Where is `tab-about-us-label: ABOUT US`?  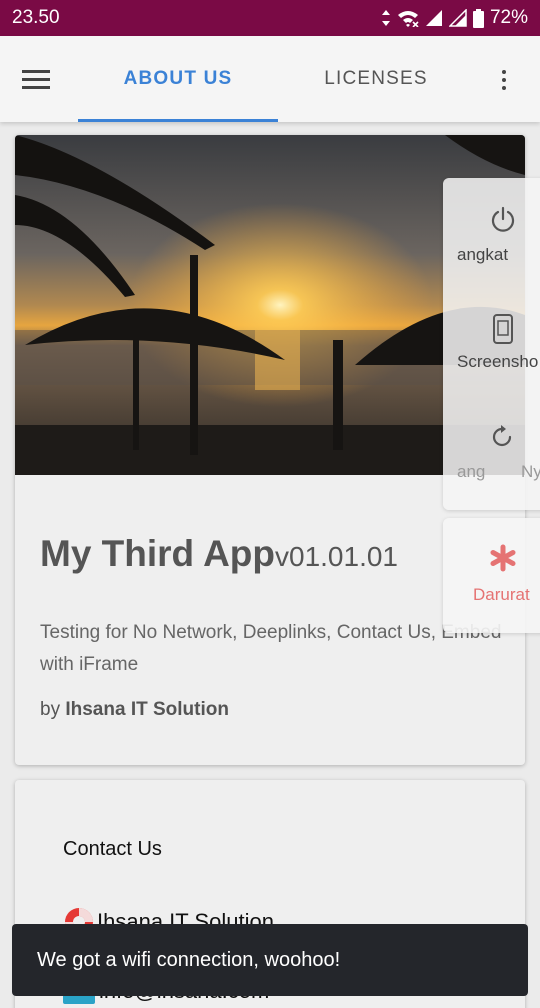 tab-about-us-label: ABOUT US is located at coordinates (178, 78).